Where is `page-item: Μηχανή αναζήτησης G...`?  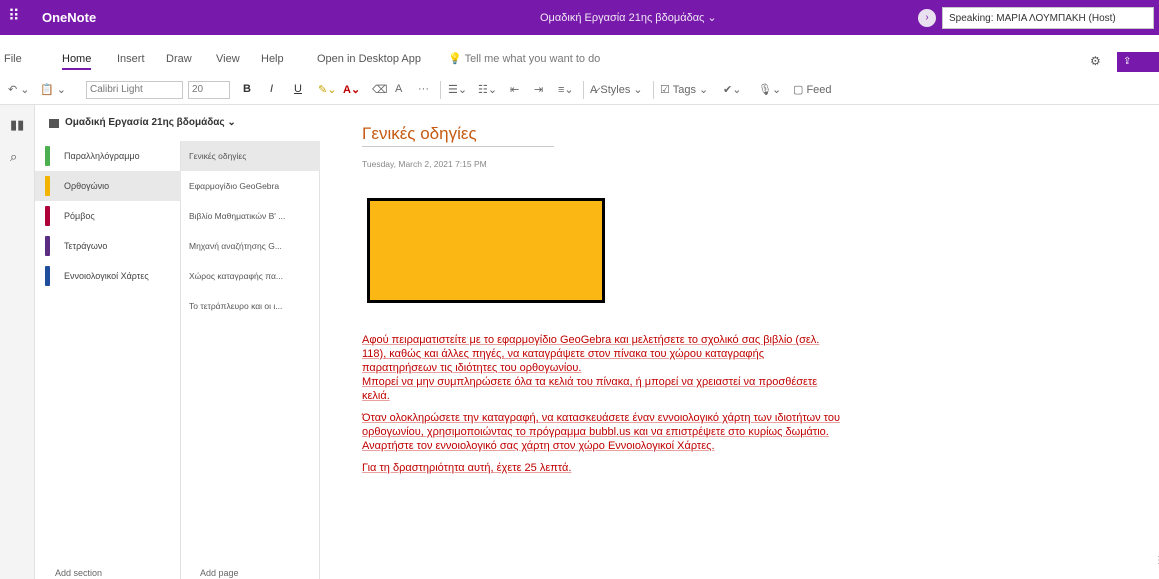
page-item: Μηχανή αναζήτησης G... is located at coordinates (250, 246).